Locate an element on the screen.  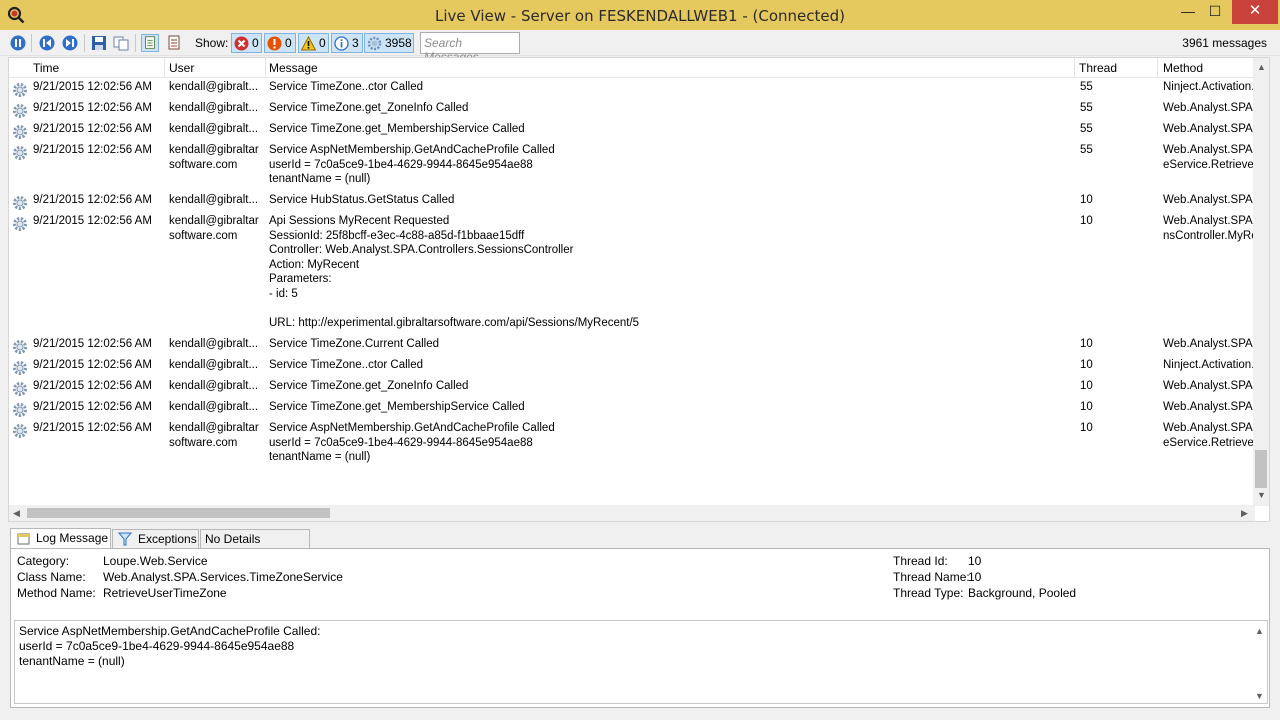
vertical-scrollbar: ▲ ▼ is located at coordinates (1261, 282).